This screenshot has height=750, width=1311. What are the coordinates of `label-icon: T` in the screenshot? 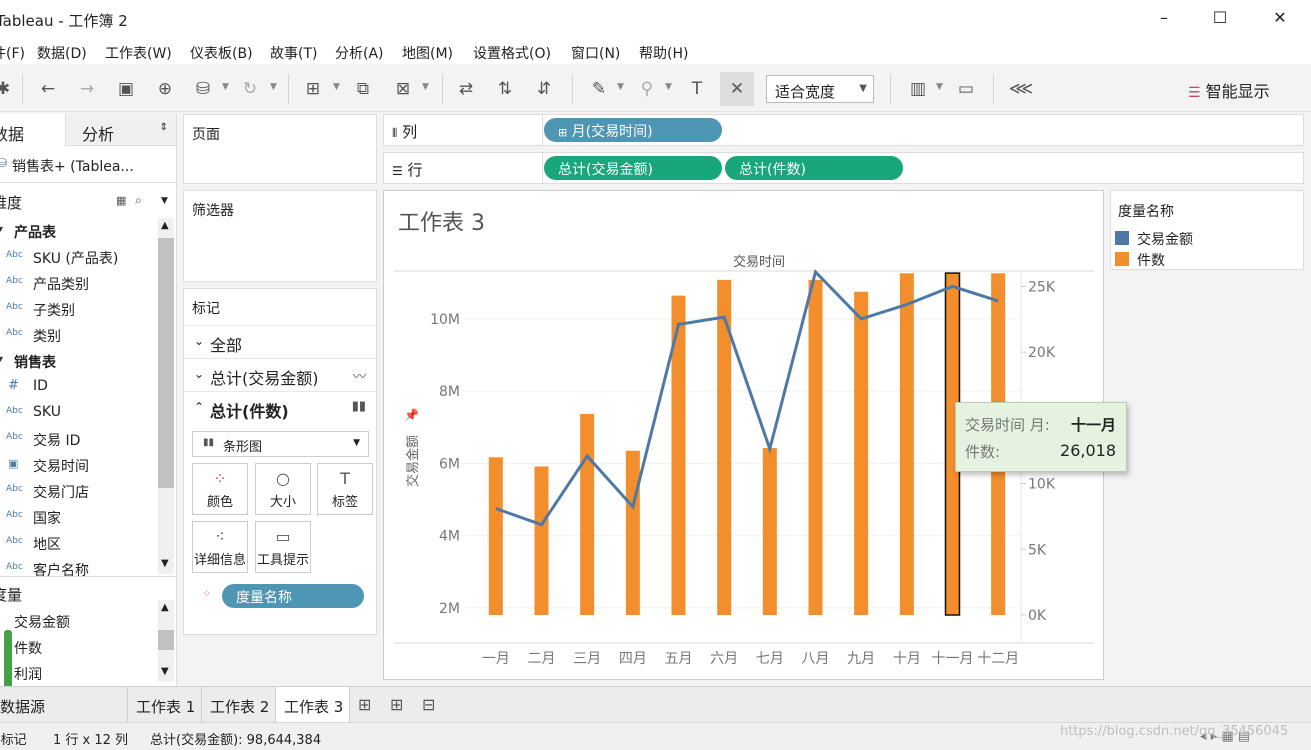 It's located at (697, 89).